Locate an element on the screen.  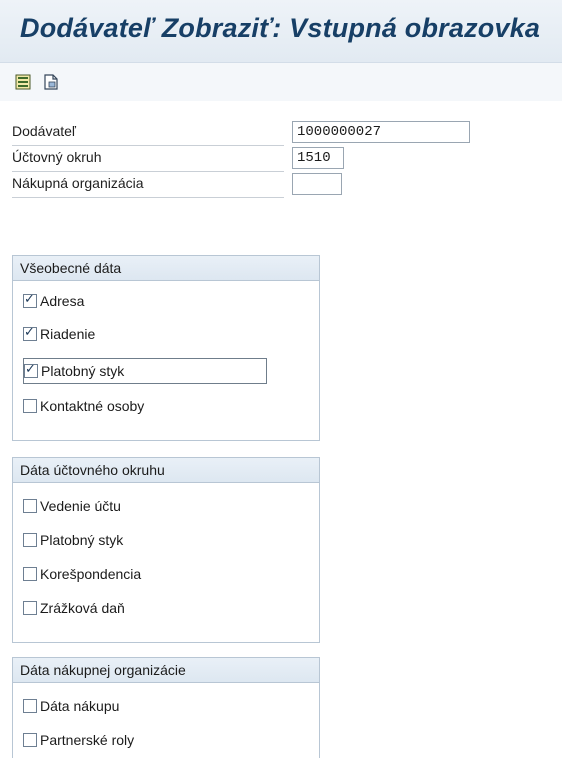
checkbox-label: Adresa is located at coordinates (62, 301).